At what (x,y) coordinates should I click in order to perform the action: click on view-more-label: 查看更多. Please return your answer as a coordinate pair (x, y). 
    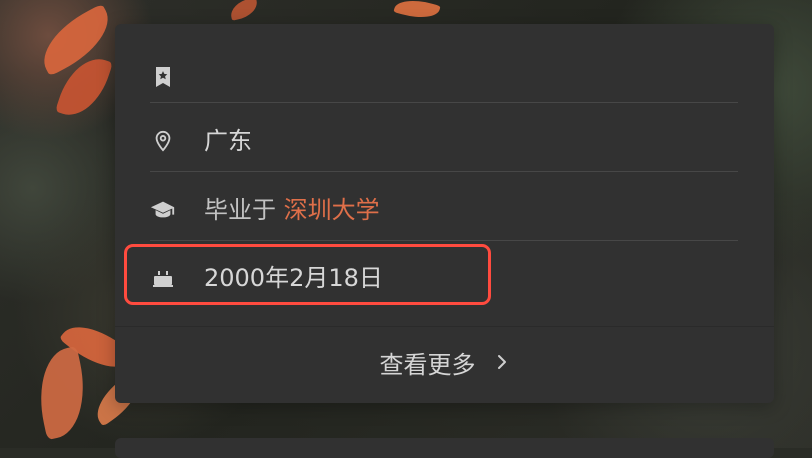
    Looking at the image, I should click on (427, 364).